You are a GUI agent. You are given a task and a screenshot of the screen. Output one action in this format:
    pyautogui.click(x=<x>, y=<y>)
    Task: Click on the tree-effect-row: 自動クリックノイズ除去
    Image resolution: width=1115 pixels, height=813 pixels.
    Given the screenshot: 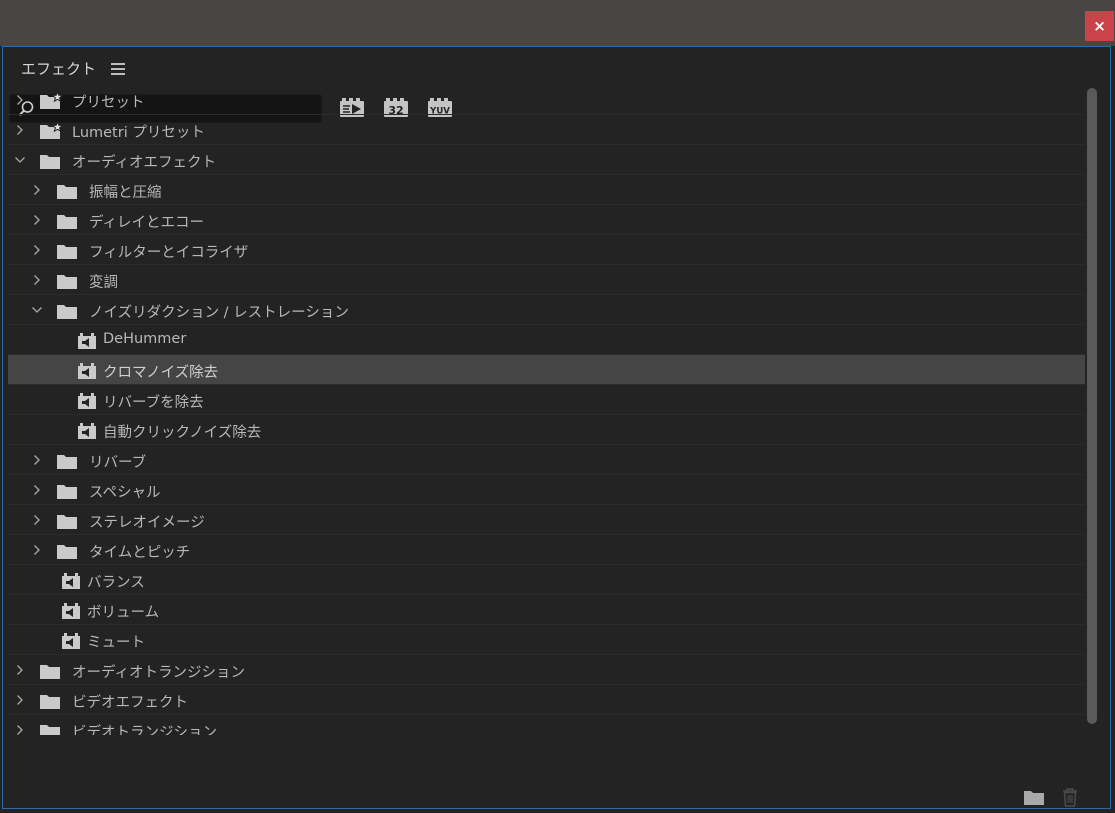 What is the action you would take?
    pyautogui.click(x=546, y=430)
    